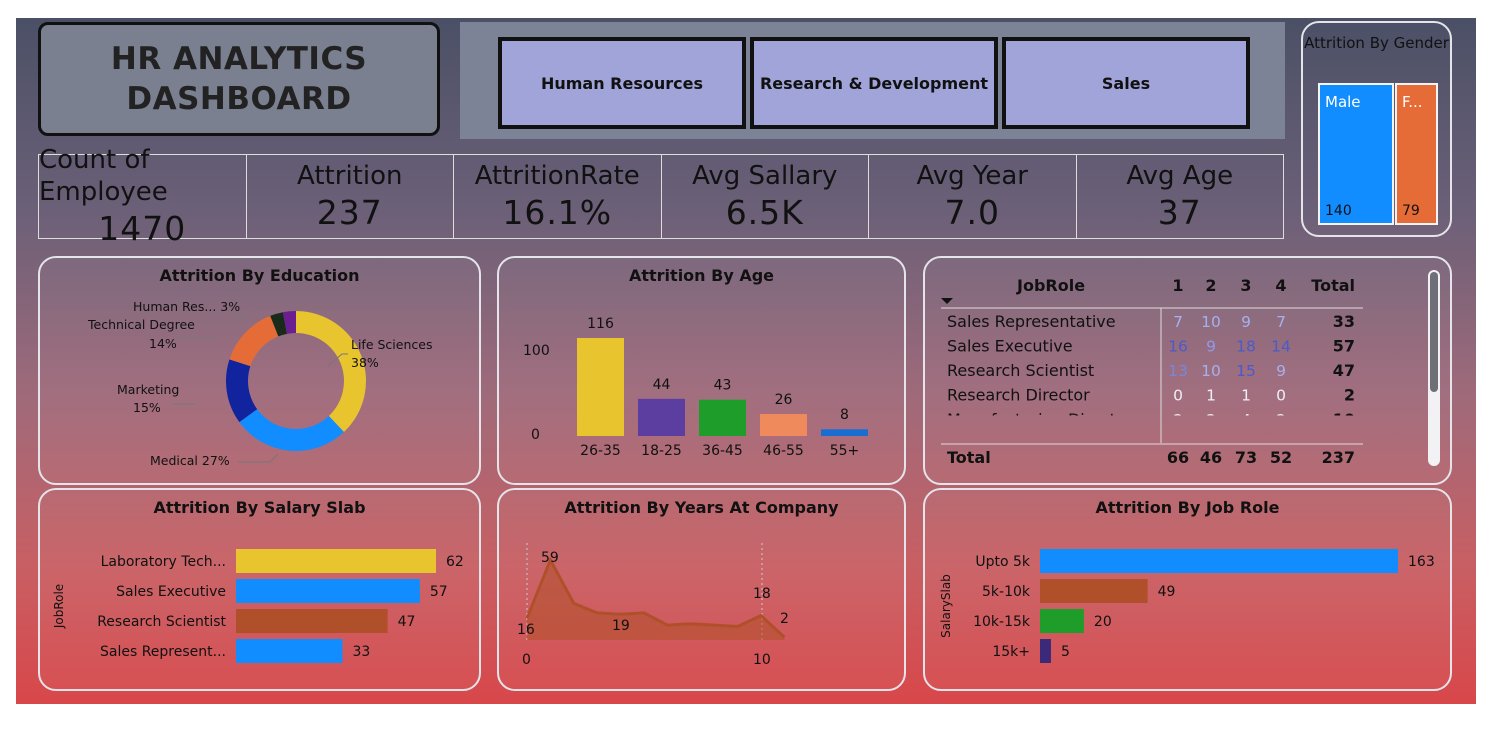 This screenshot has height=734, width=1488. What do you see at coordinates (1344, 419) in the screenshot?
I see `matrix-row-total: 10` at bounding box center [1344, 419].